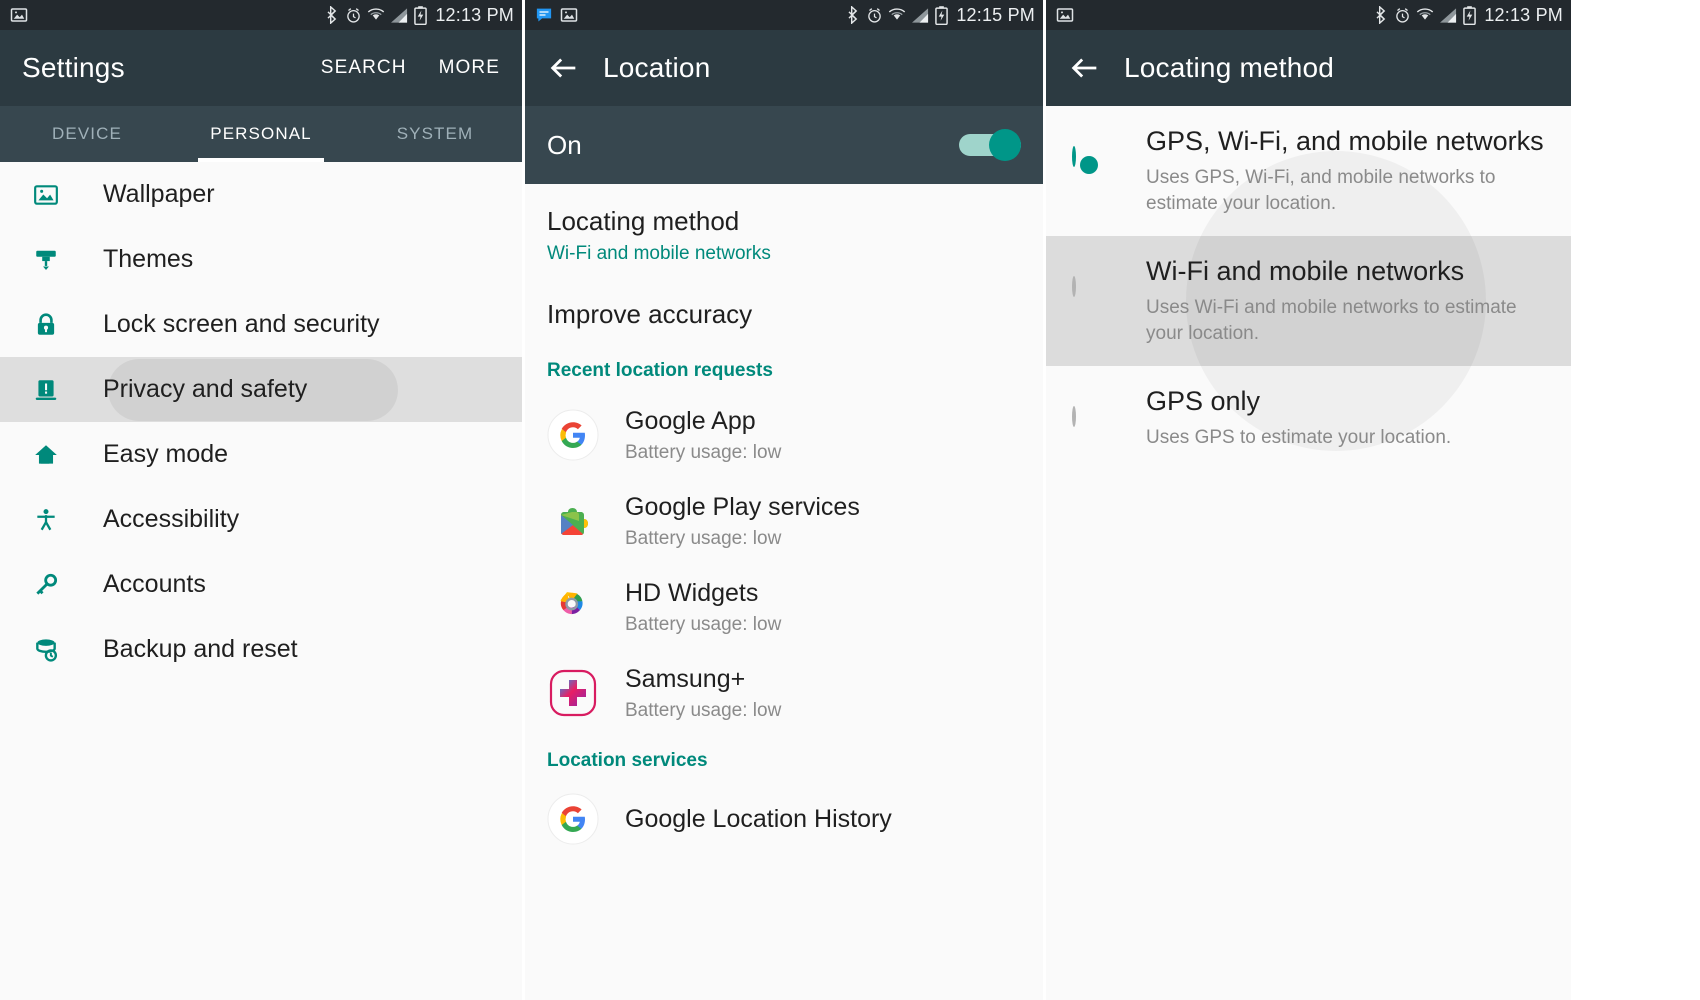  I want to click on image-icon, so click(19, 15).